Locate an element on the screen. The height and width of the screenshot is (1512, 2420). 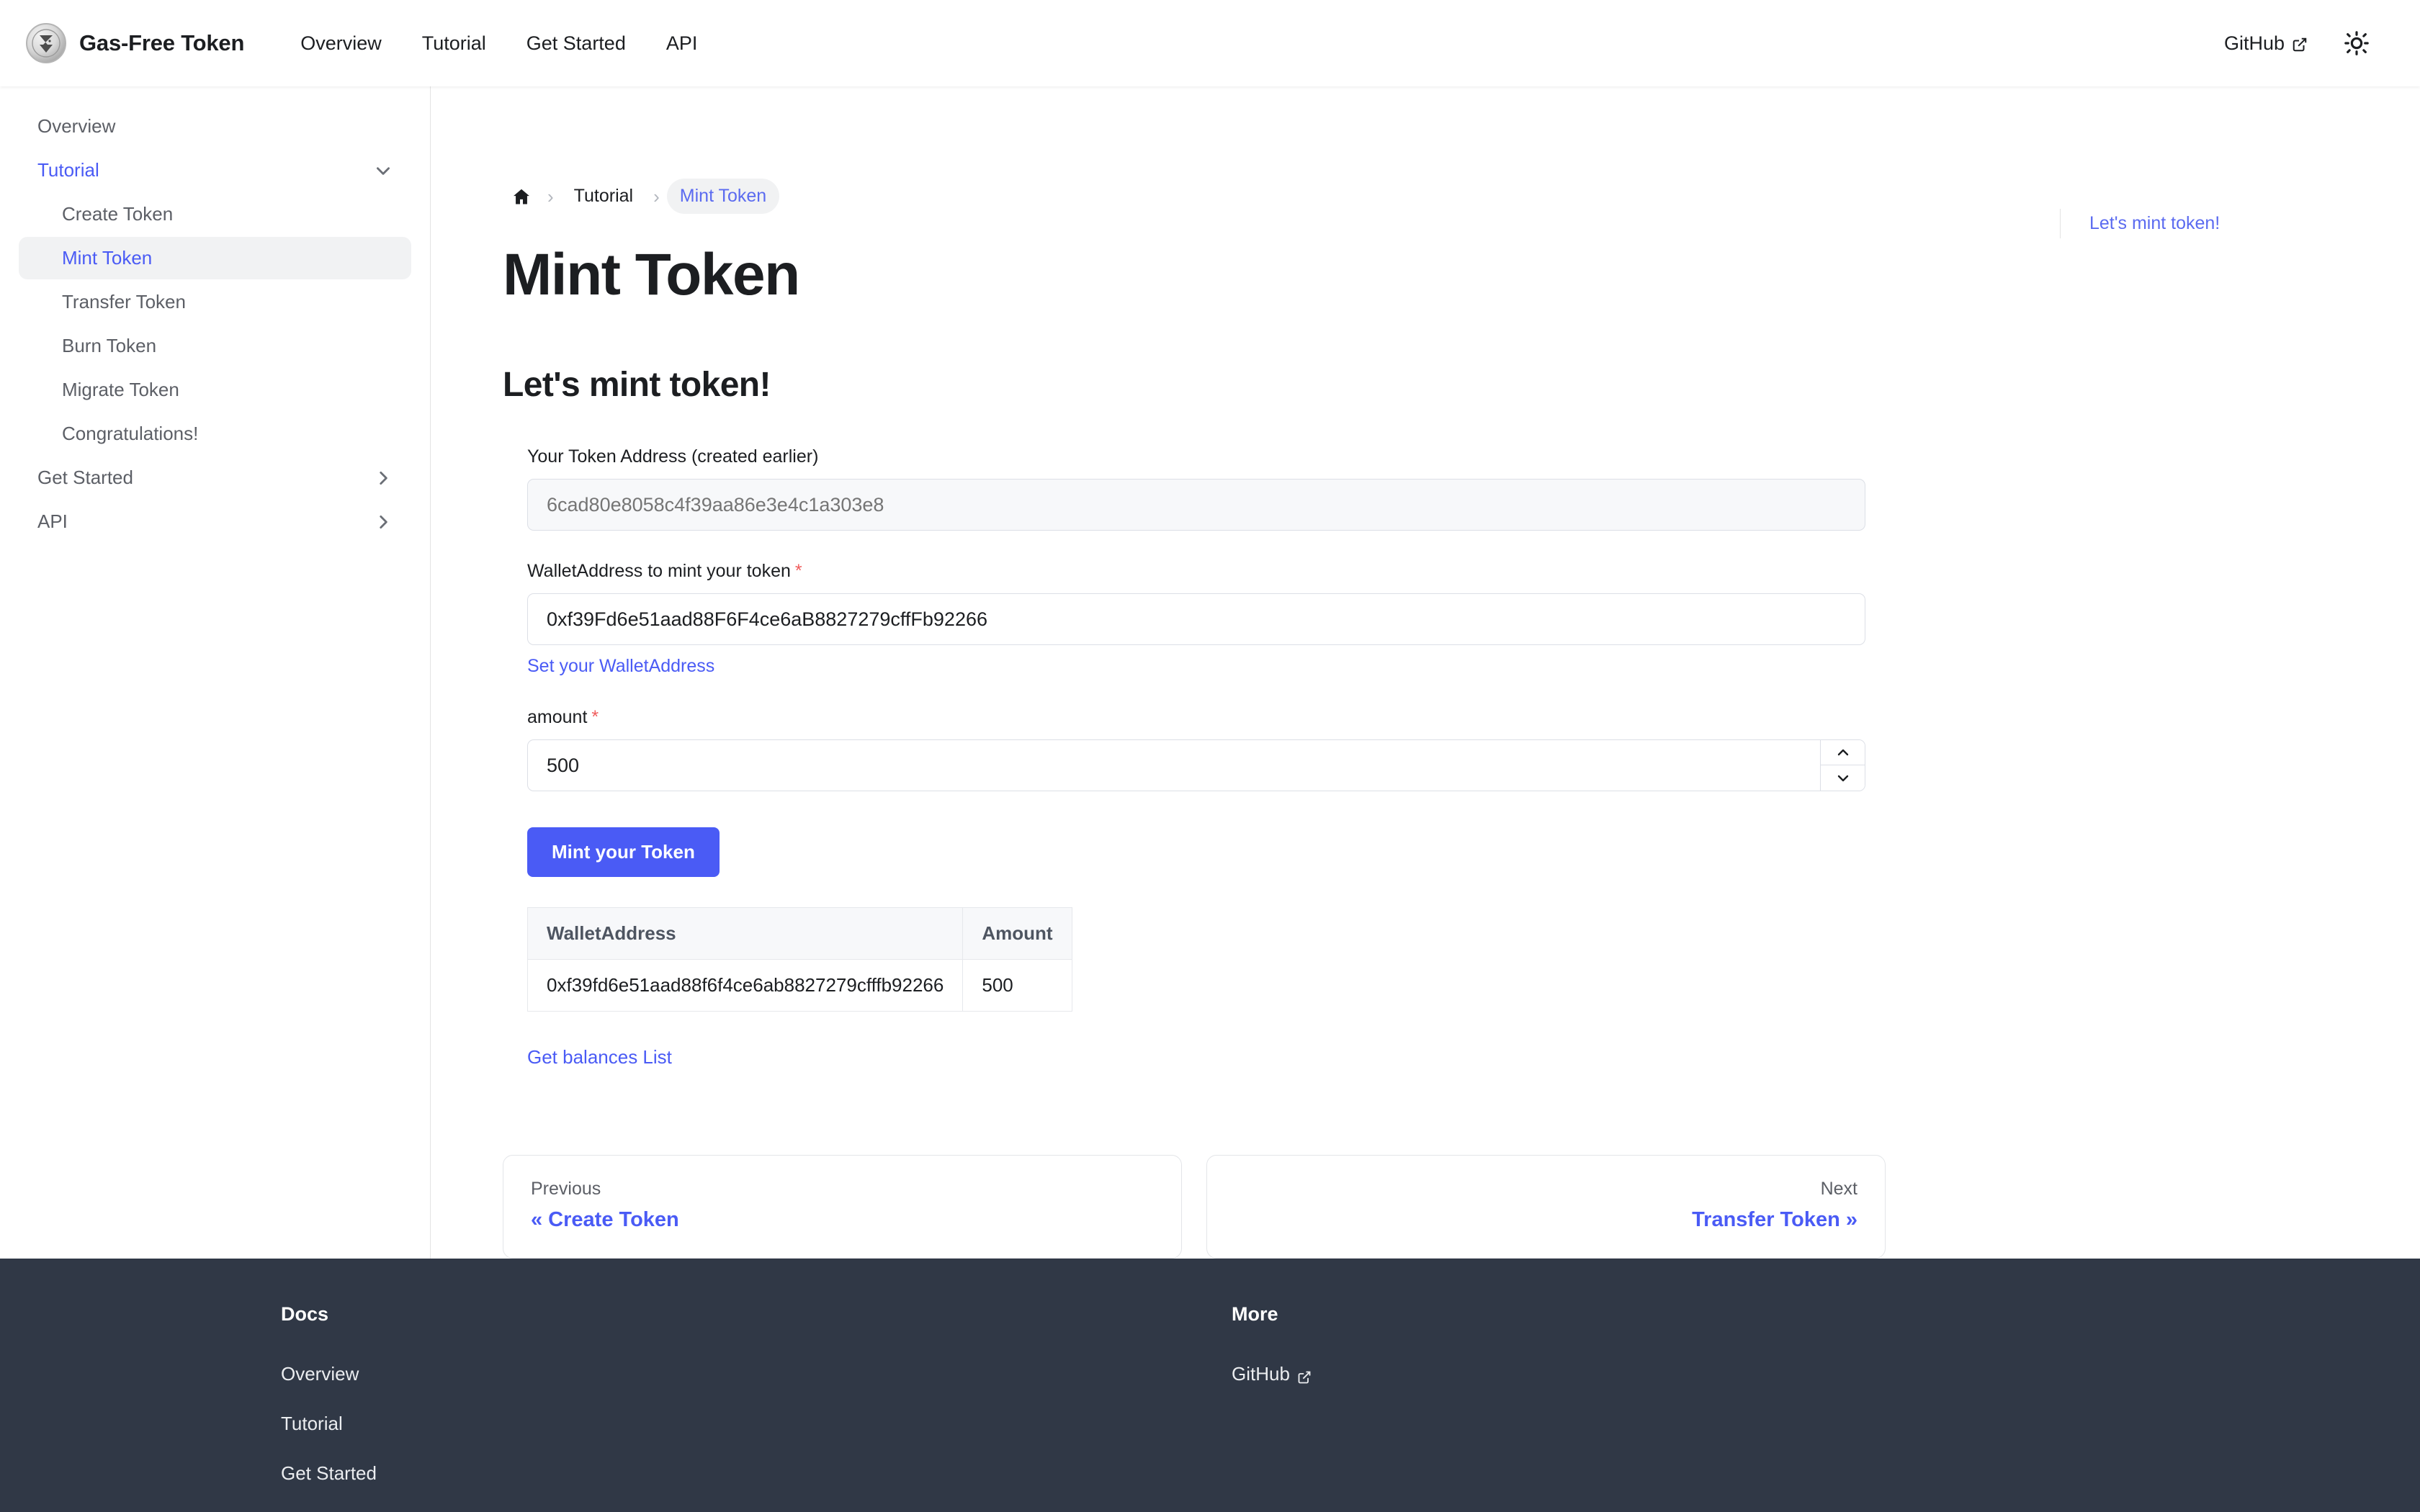
get-balances-list-link: Get balances List is located at coordinates (599, 1057).